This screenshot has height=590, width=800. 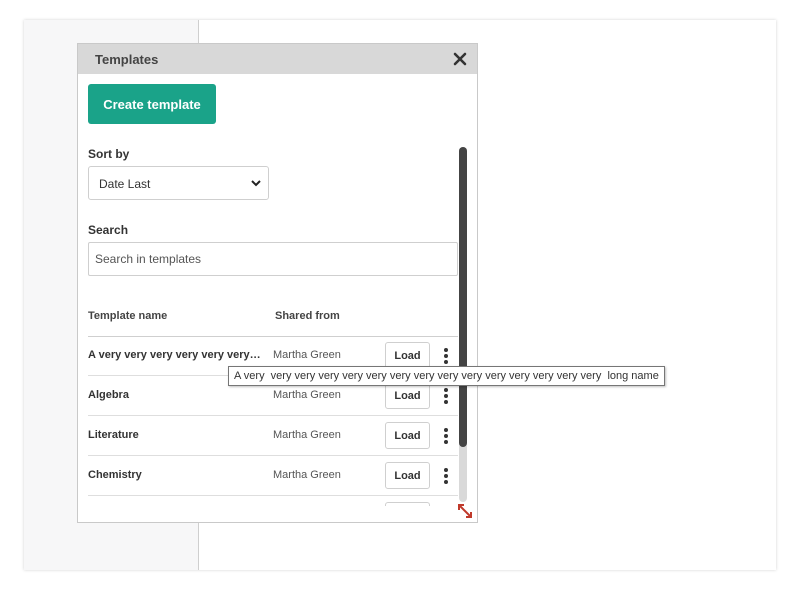 What do you see at coordinates (465, 511) in the screenshot?
I see `resize-icon` at bounding box center [465, 511].